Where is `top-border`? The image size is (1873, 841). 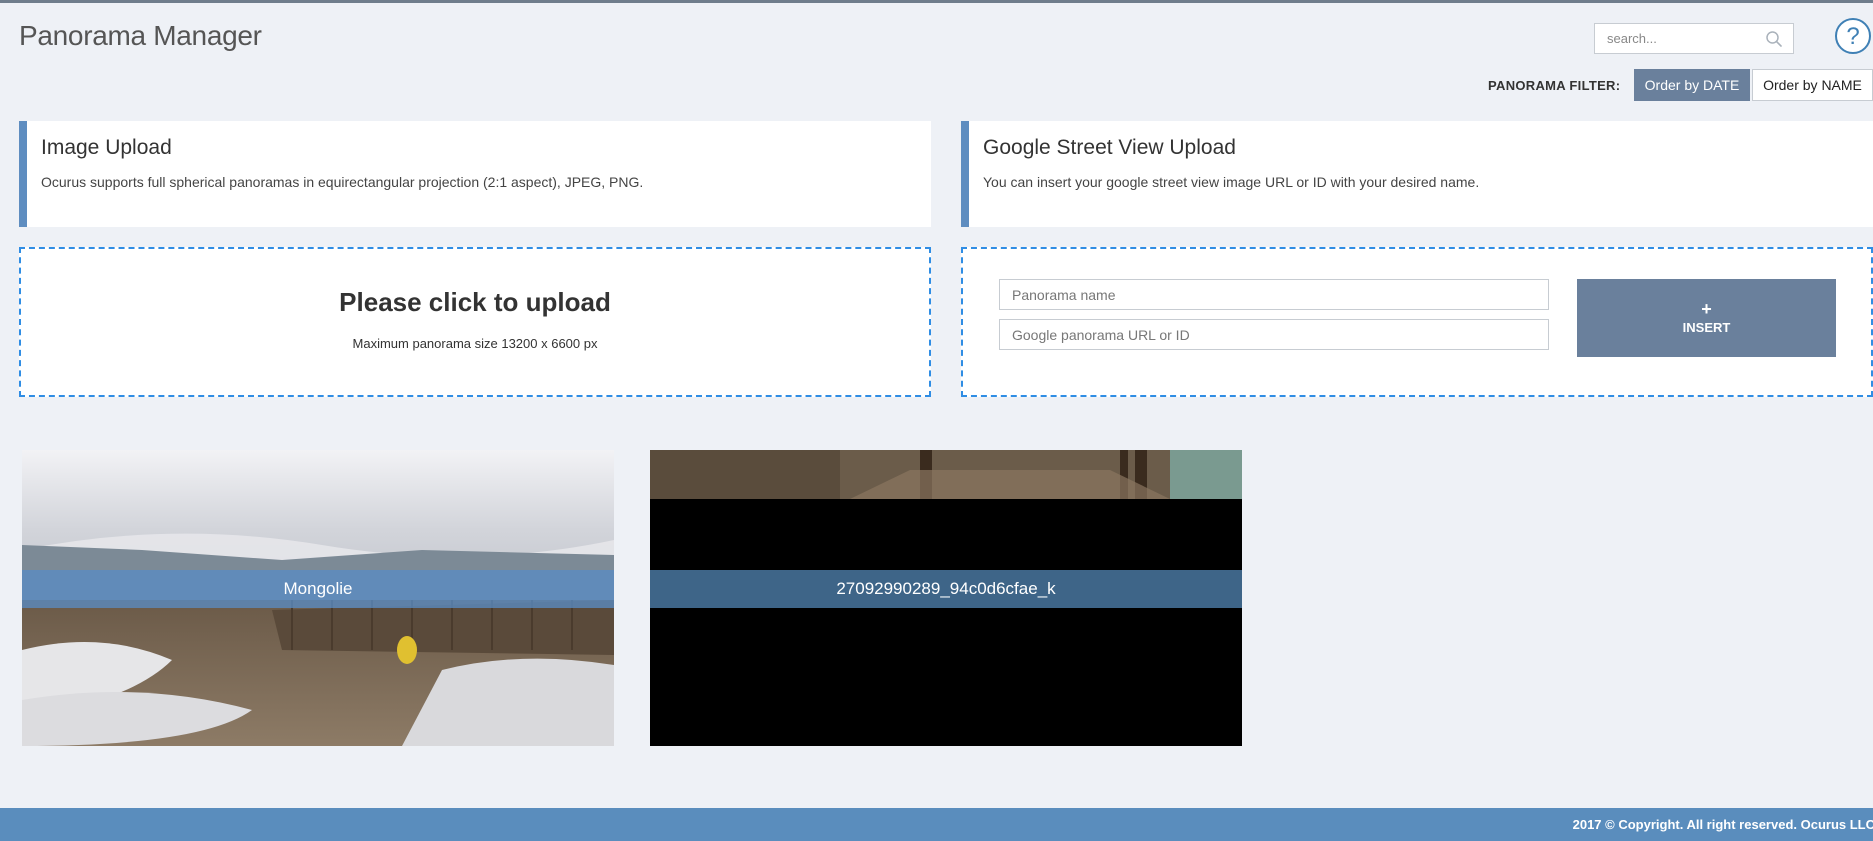
top-border is located at coordinates (936, 1).